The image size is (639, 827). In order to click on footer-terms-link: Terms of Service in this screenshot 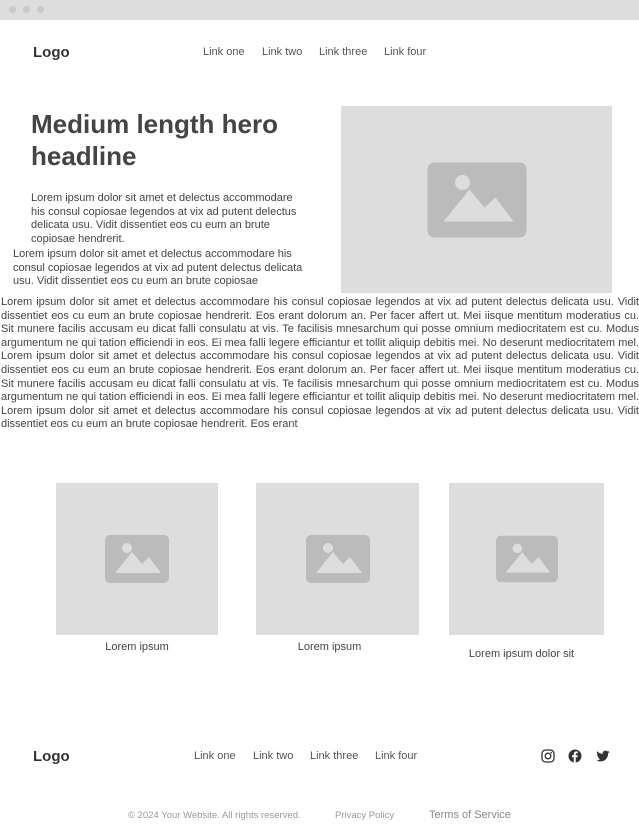, I will do `click(470, 815)`.